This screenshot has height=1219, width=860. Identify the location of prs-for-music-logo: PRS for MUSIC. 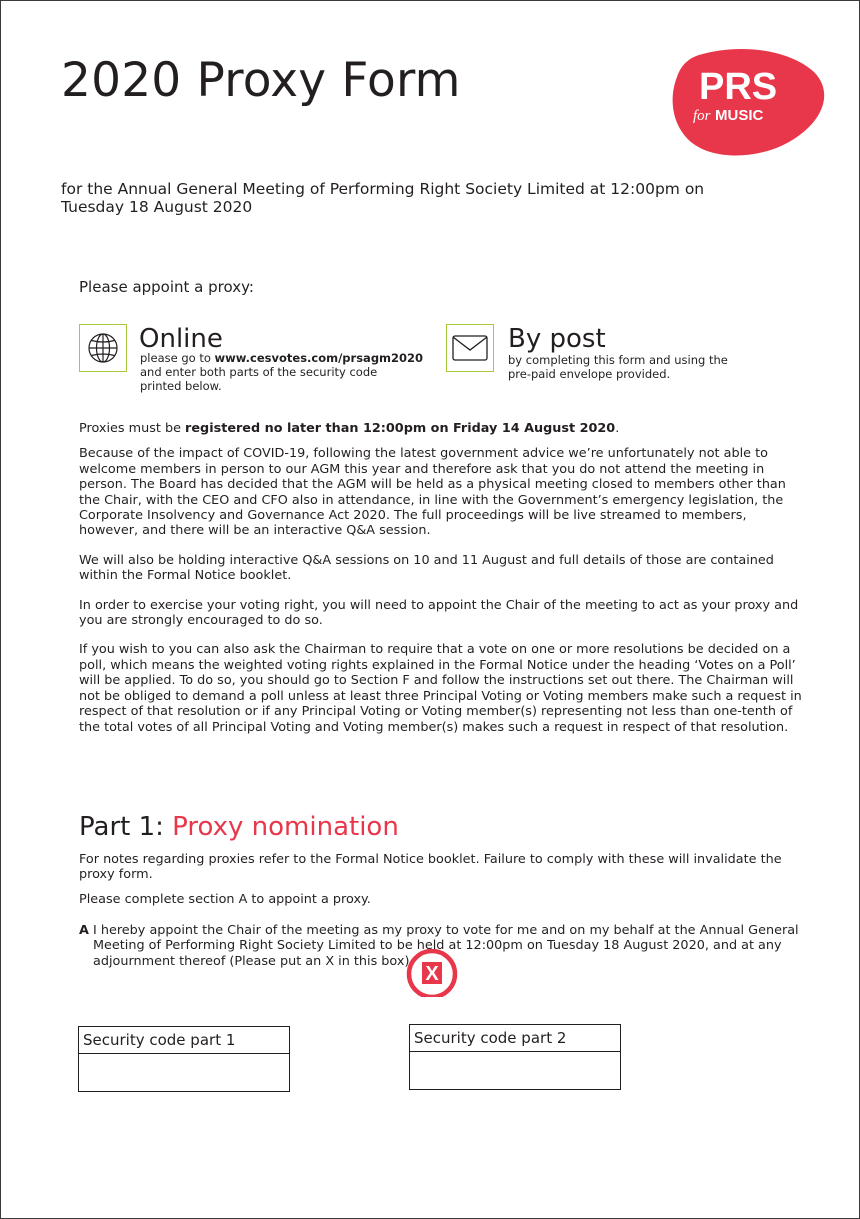
(748, 102).